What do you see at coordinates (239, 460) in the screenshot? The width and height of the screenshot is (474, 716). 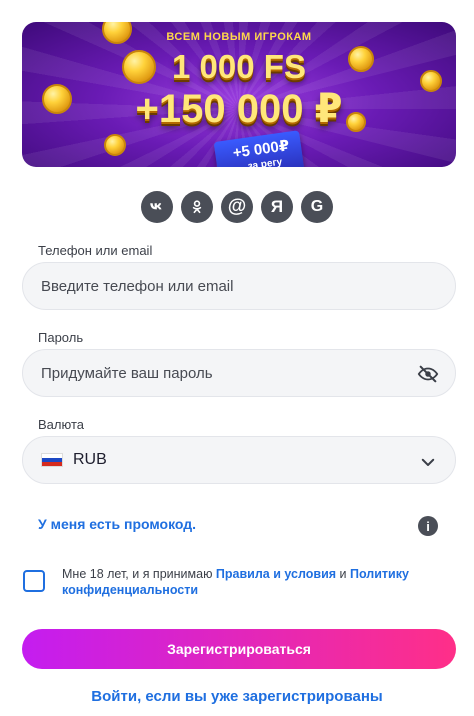 I see `currency-select: RUB` at bounding box center [239, 460].